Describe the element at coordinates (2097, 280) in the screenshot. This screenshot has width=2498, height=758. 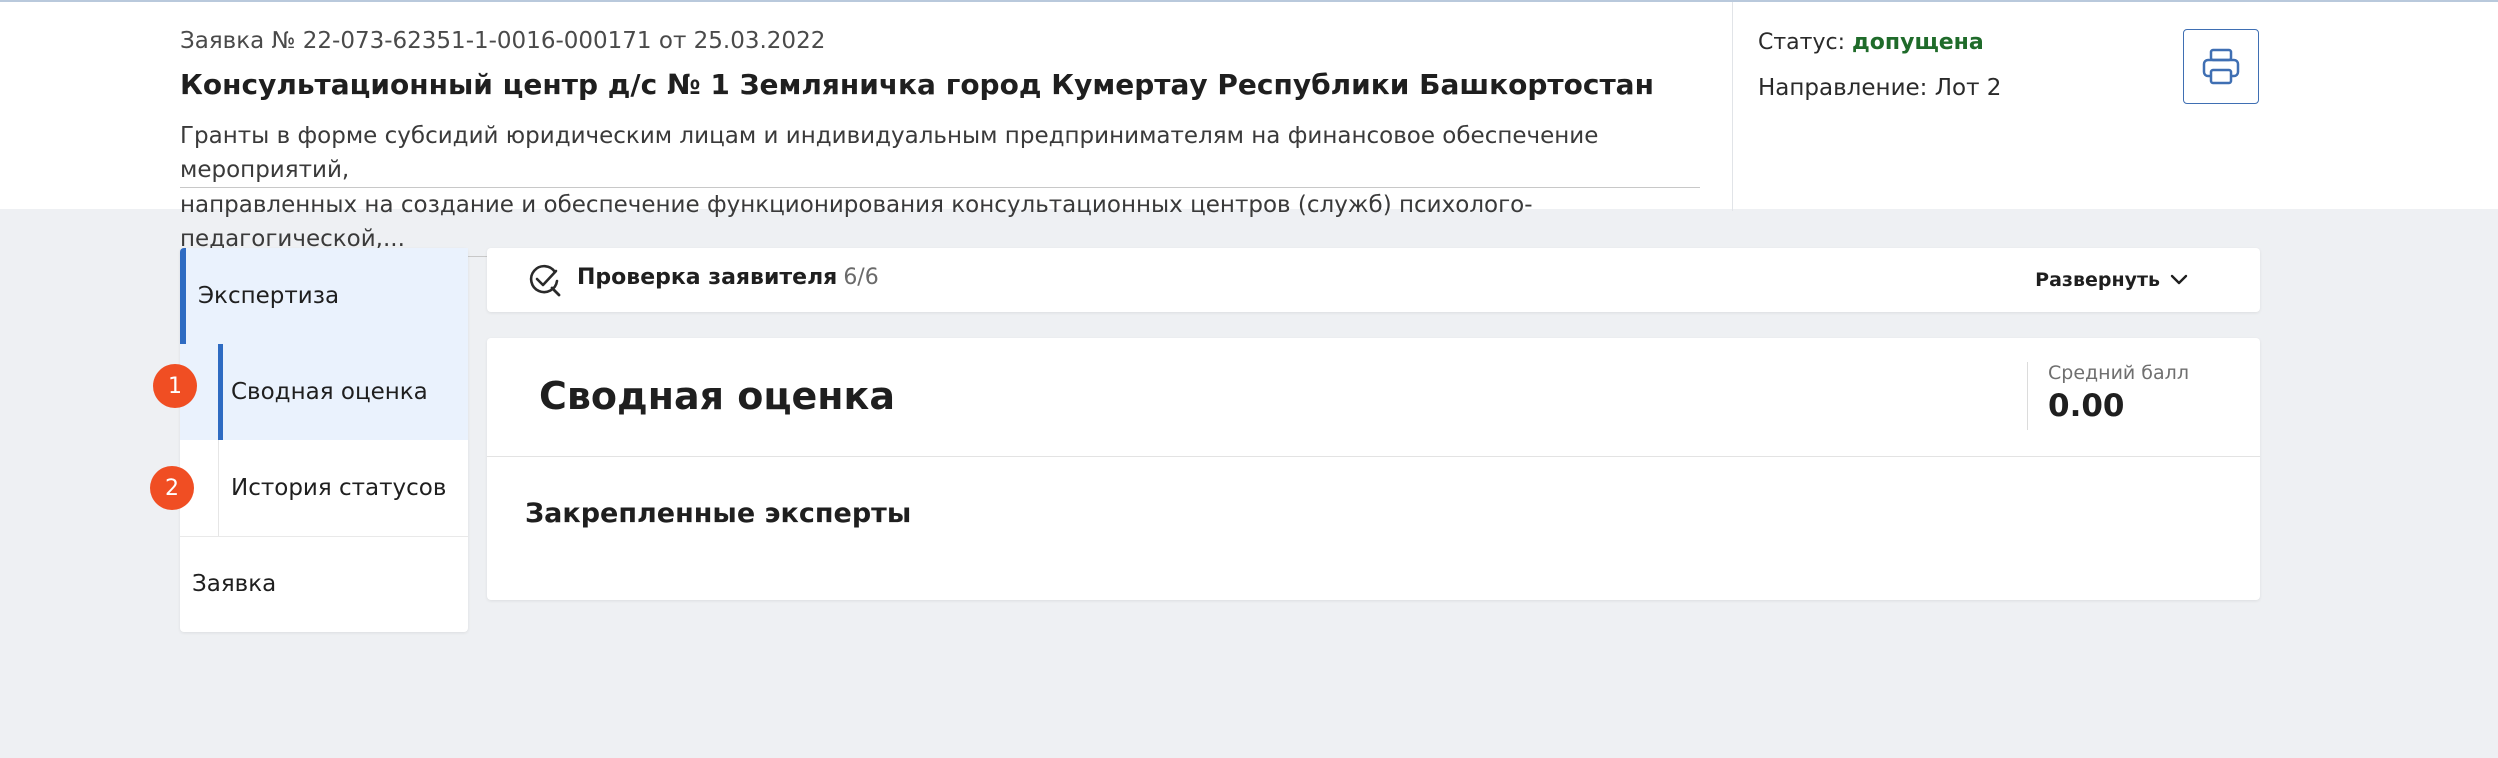
I see `expand-label: Развернуть` at that location.